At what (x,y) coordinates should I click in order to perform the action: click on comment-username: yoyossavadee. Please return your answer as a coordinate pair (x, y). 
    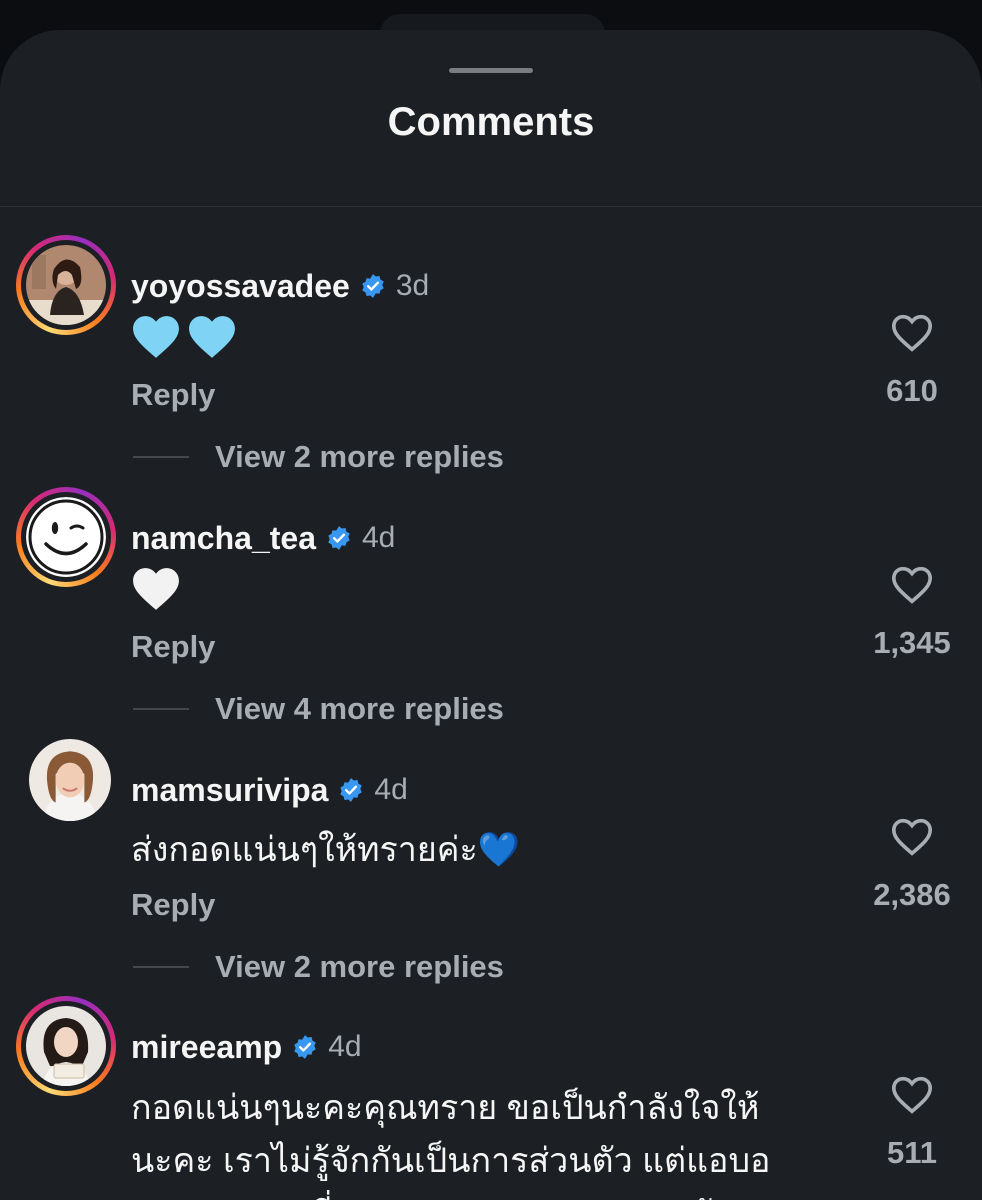
    Looking at the image, I should click on (240, 286).